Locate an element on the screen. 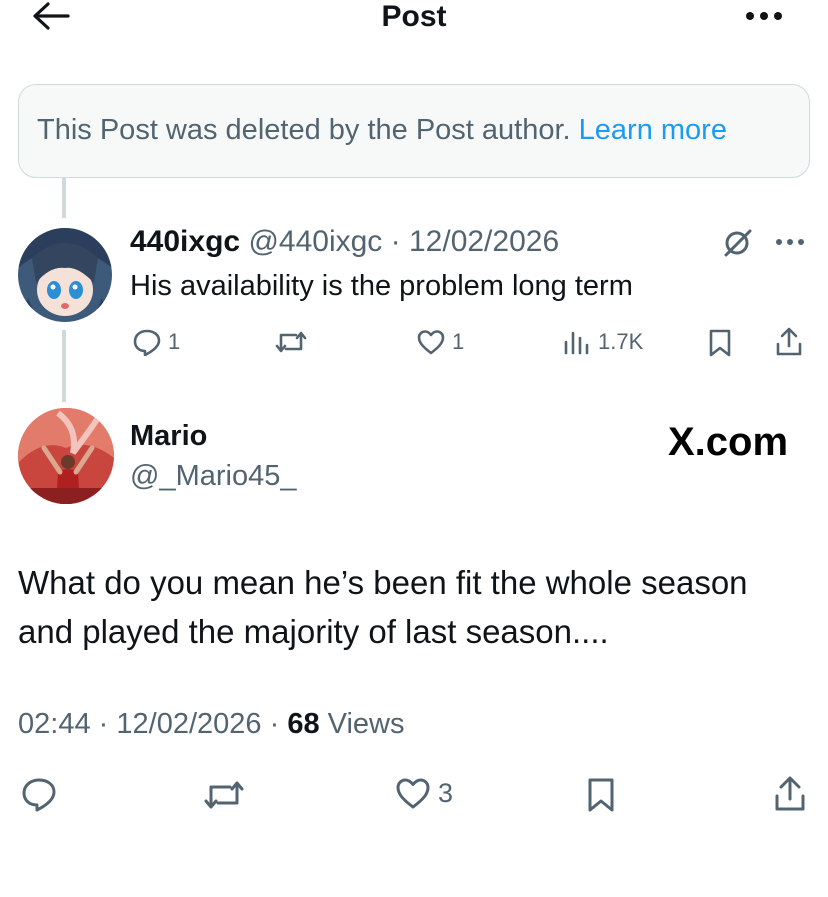 Image resolution: width=828 pixels, height=897 pixels. post-views-label: Views is located at coordinates (366, 724).